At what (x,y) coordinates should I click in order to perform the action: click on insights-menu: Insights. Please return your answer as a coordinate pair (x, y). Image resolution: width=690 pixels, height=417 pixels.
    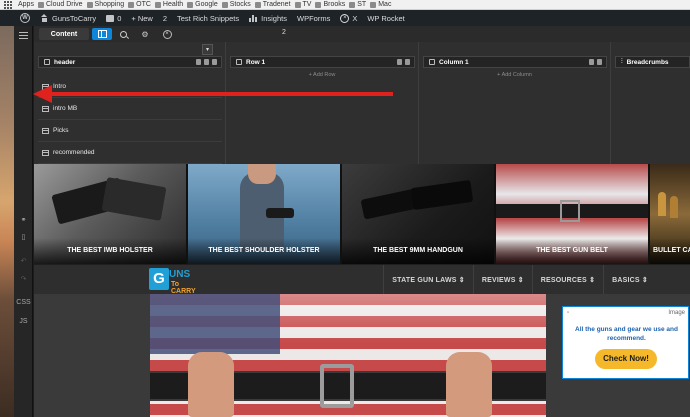
    Looking at the image, I should click on (268, 18).